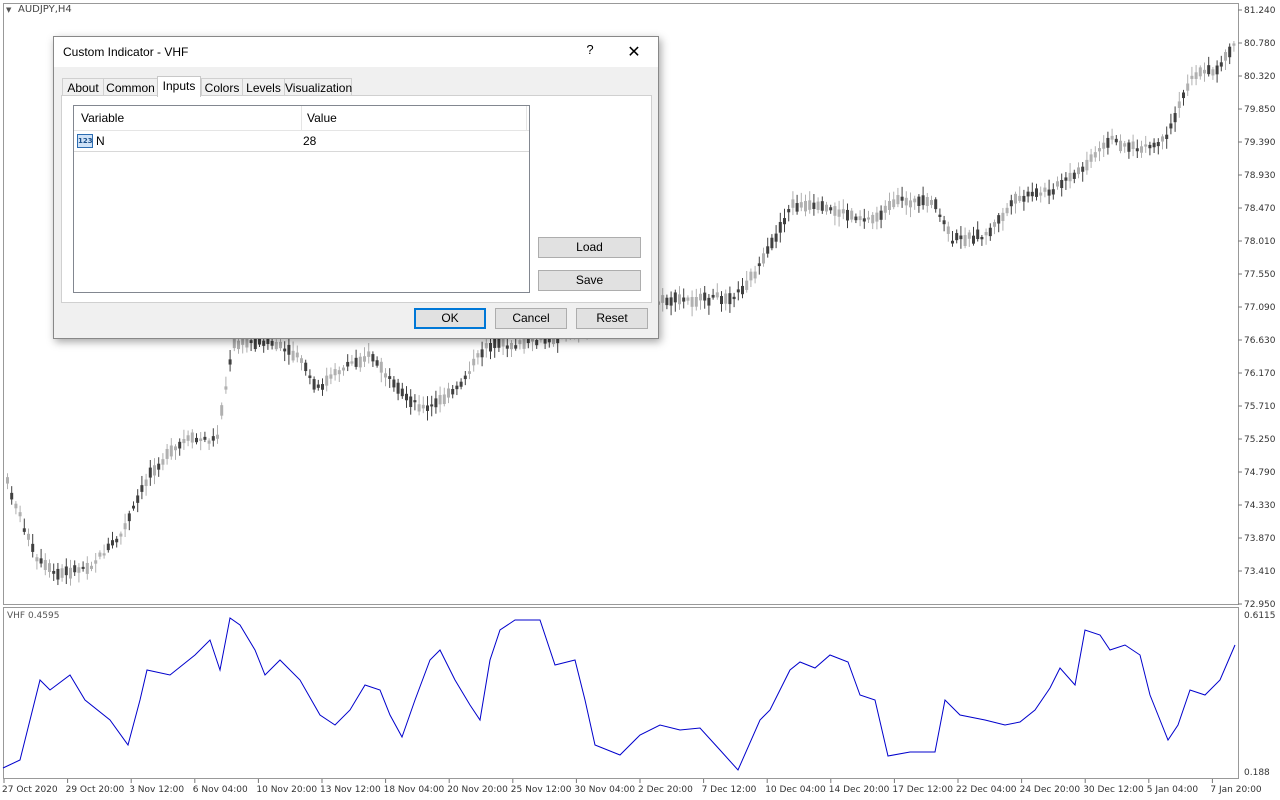 This screenshot has width=1280, height=800. Describe the element at coordinates (322, 118) in the screenshot. I see `column-value: Value` at that location.